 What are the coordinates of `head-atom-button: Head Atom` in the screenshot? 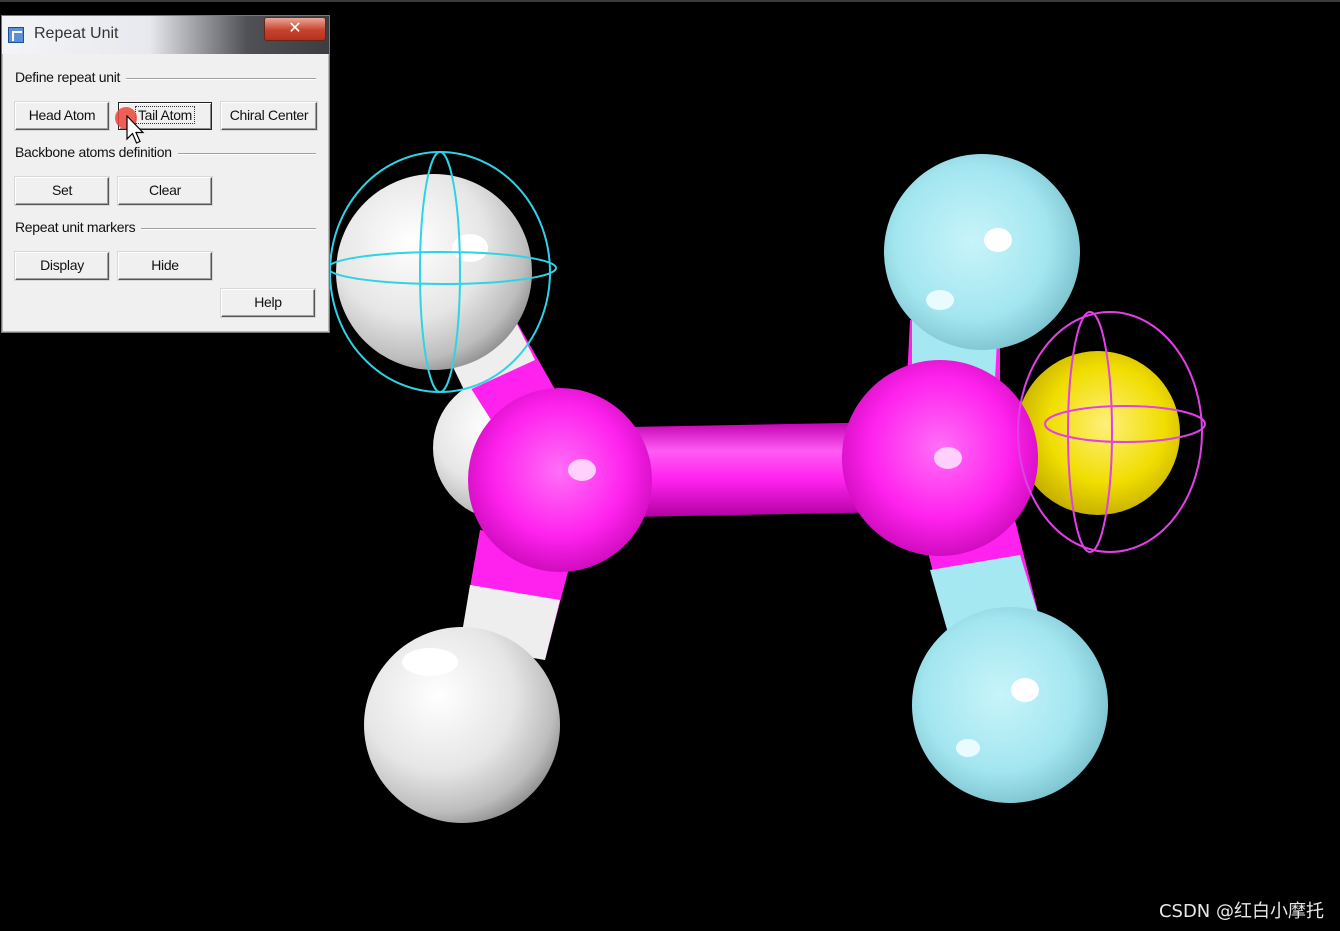 It's located at (62, 116).